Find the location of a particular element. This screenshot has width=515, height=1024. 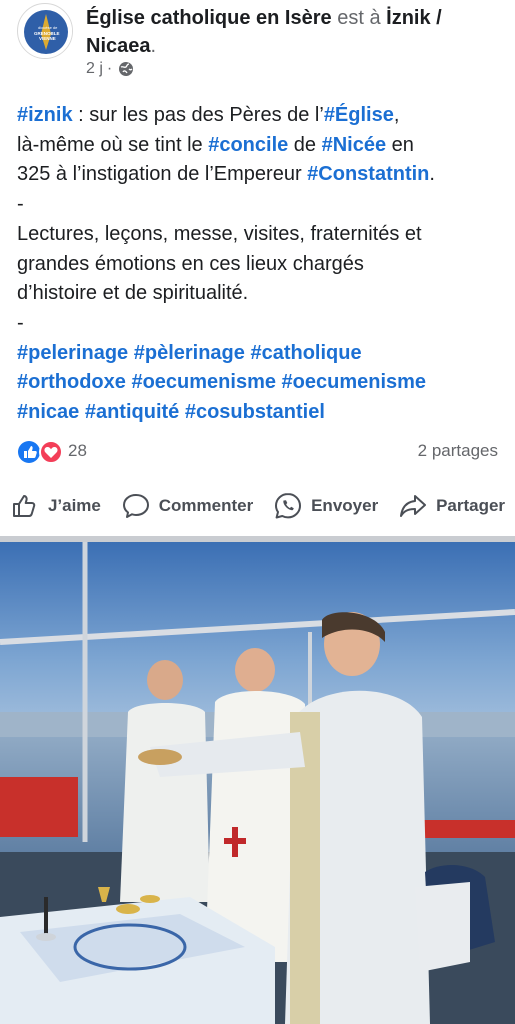

hashtag-link: #pelerinage is located at coordinates (72, 353).